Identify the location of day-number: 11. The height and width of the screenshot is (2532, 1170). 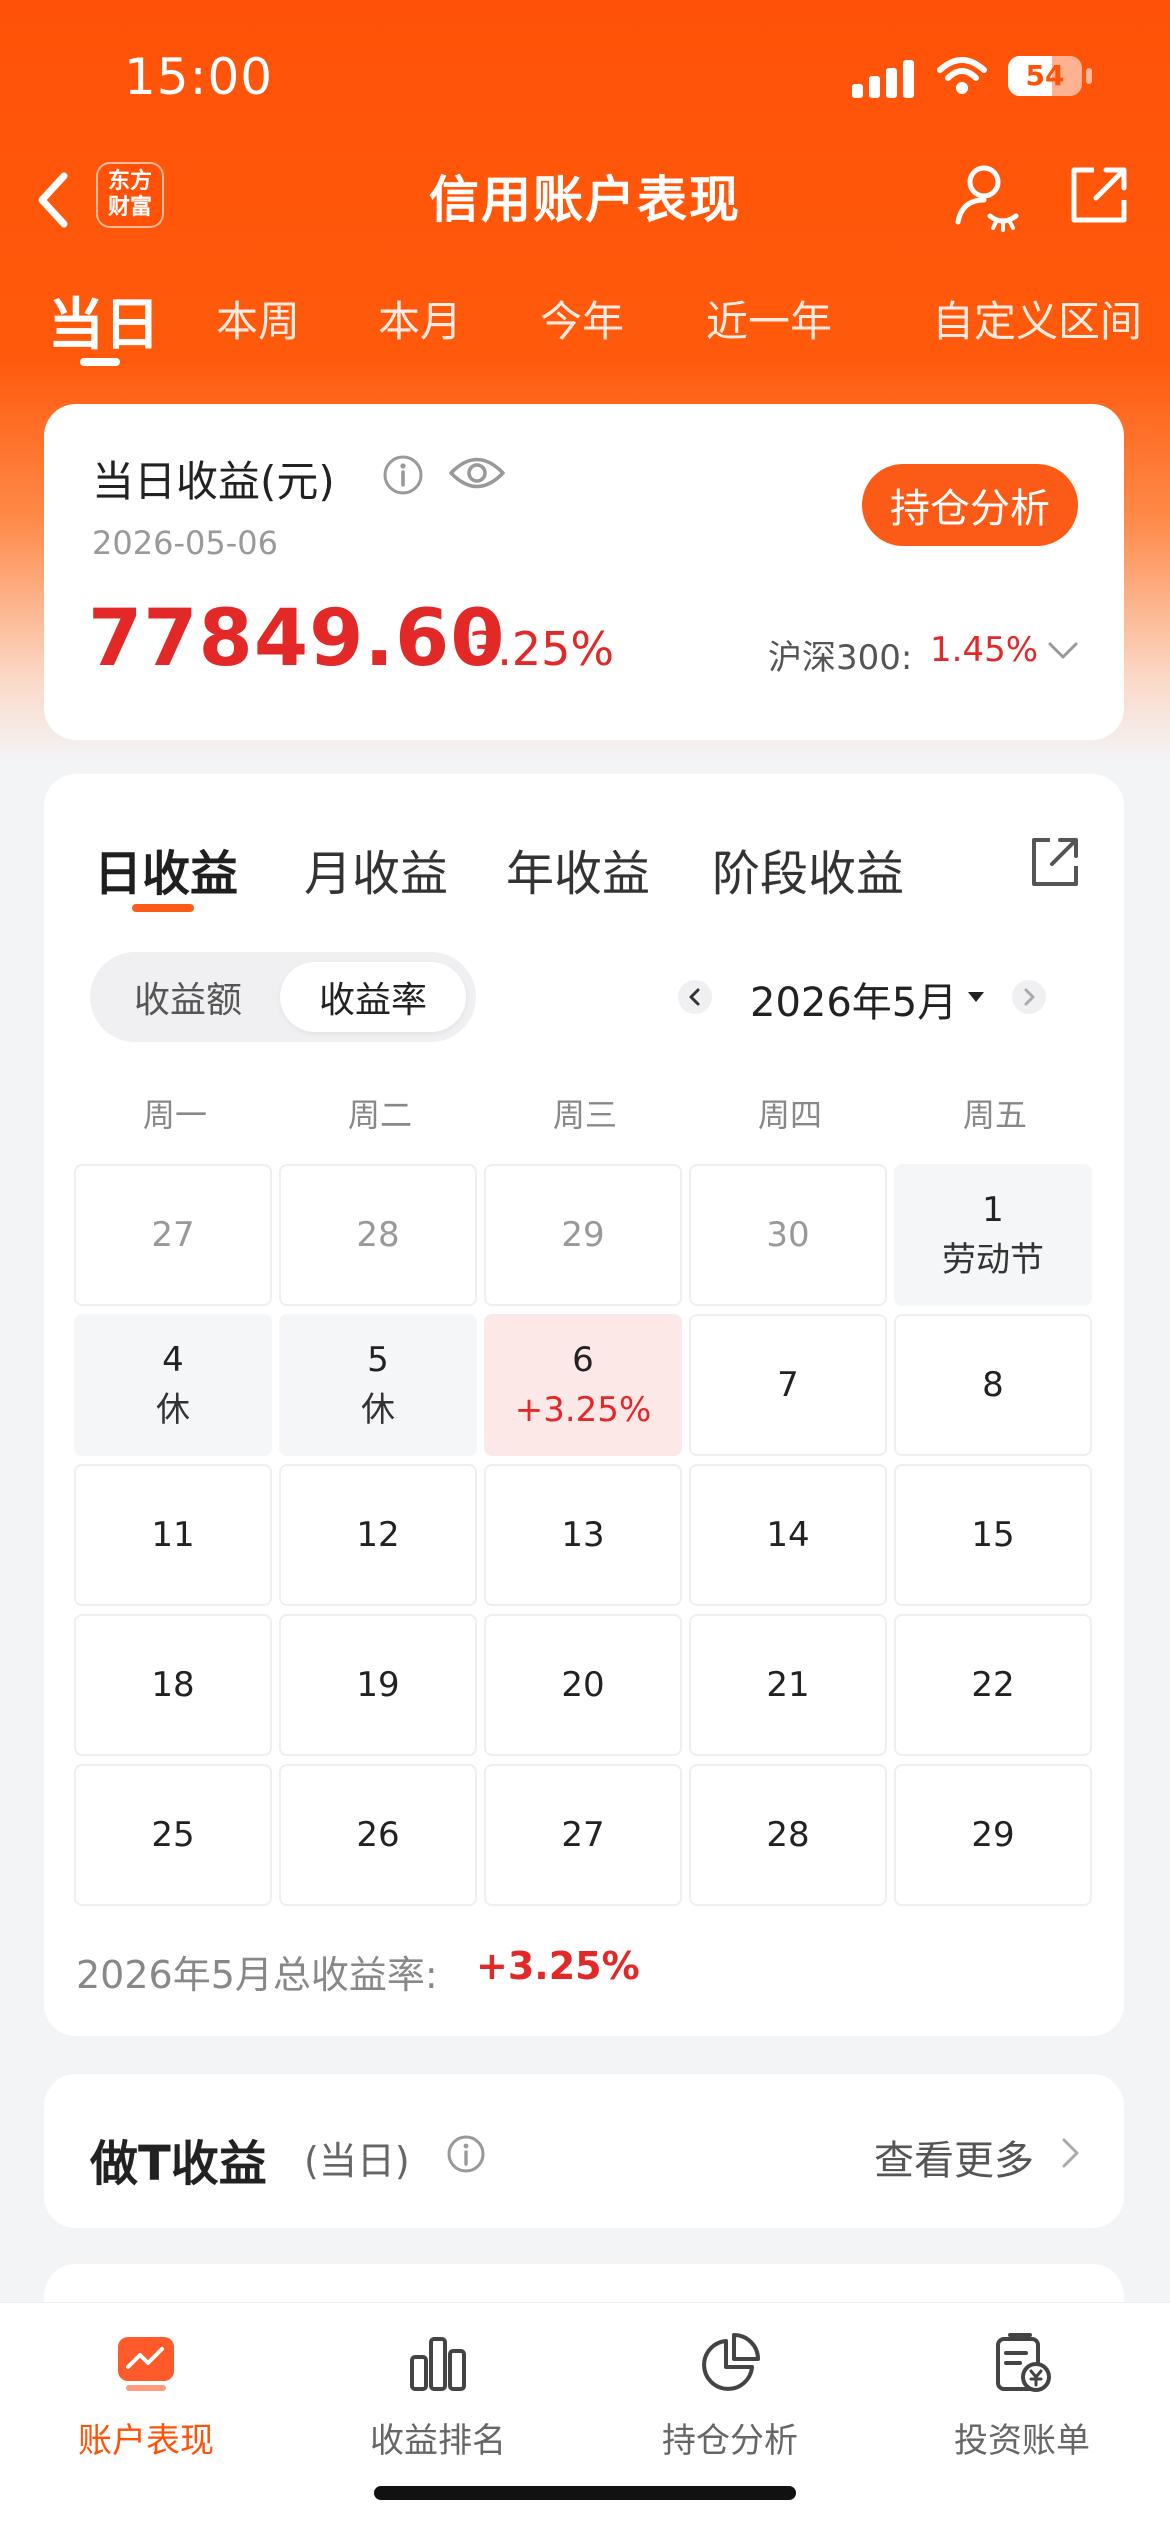
(173, 1535).